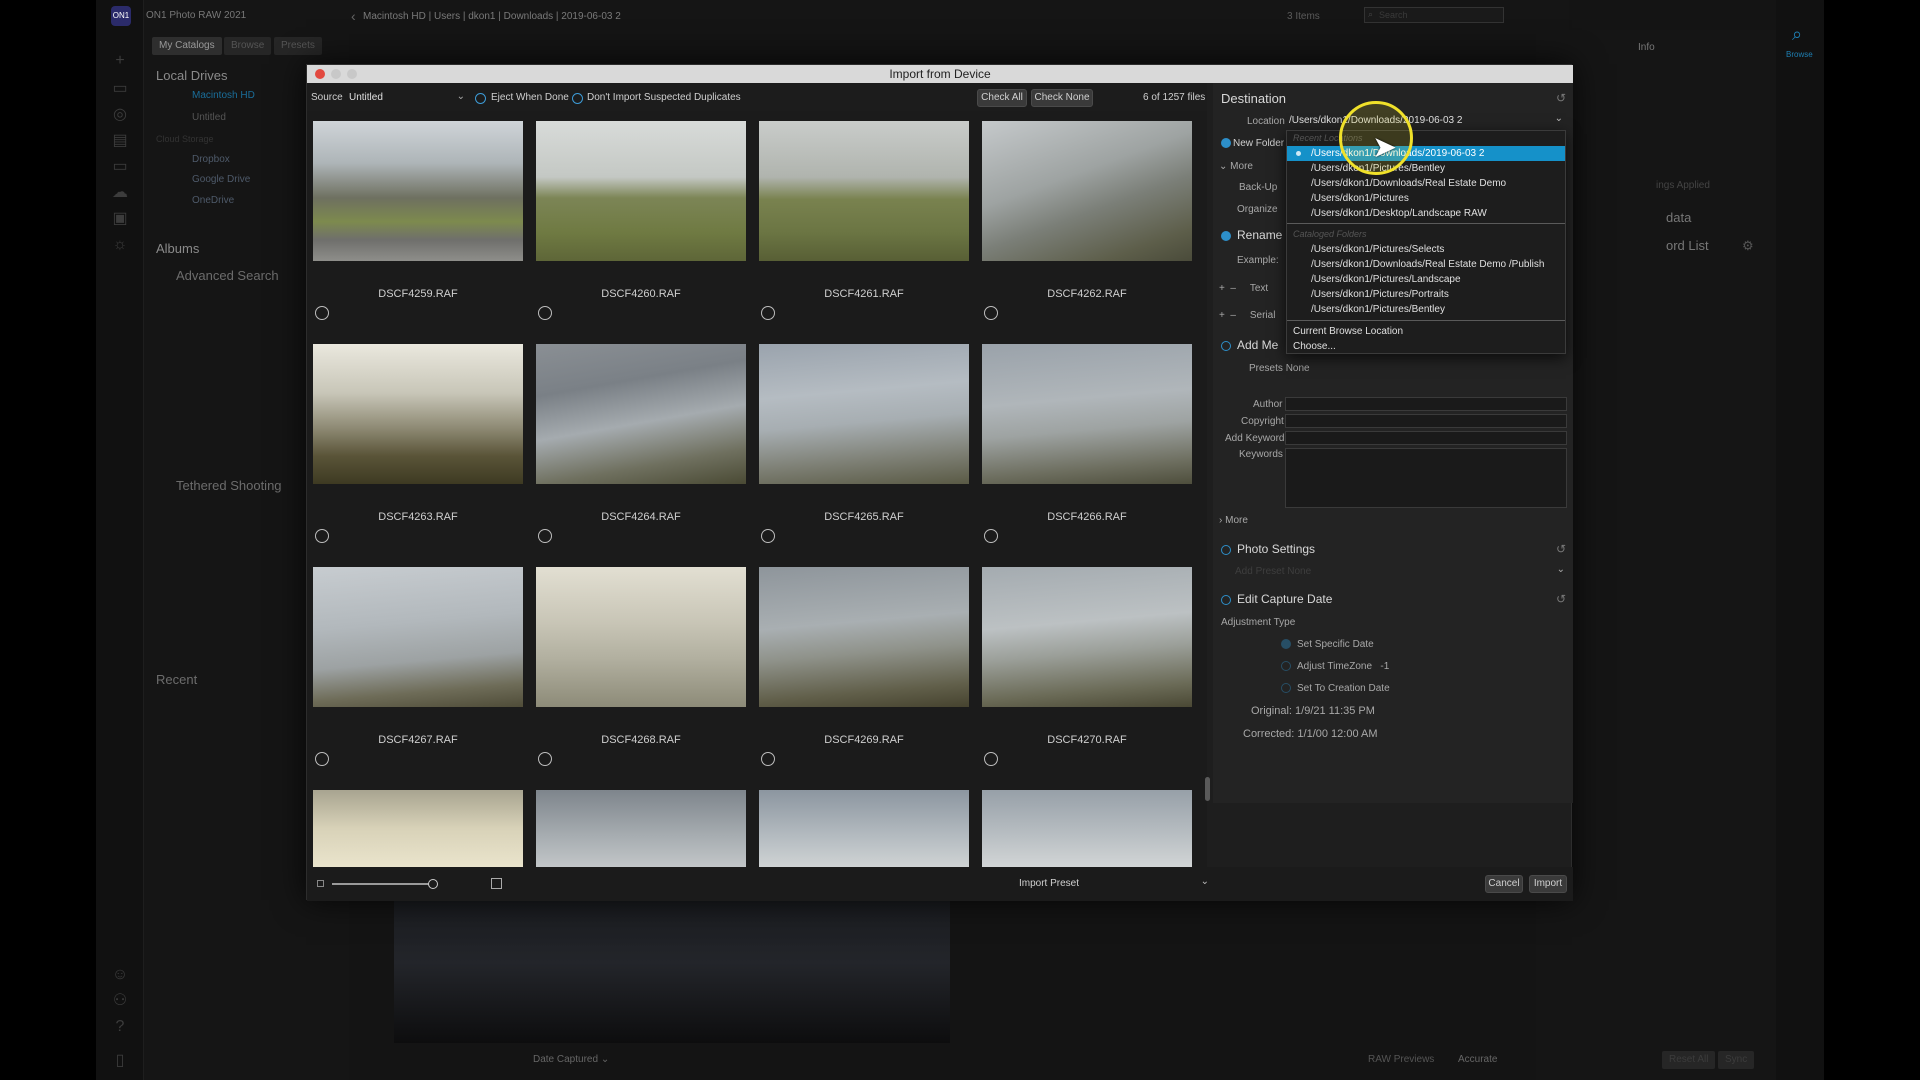  Describe the element at coordinates (385, 884) in the screenshot. I see `thumbnail-size-slider` at that location.